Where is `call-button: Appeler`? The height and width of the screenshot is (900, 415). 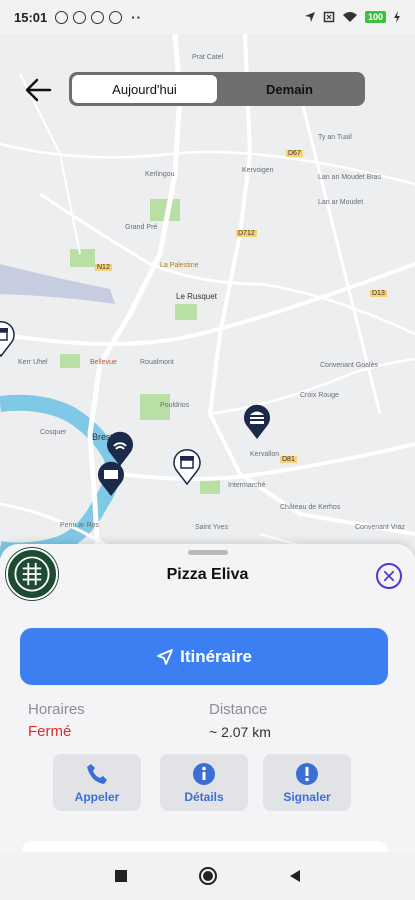
call-button: Appeler is located at coordinates (97, 782).